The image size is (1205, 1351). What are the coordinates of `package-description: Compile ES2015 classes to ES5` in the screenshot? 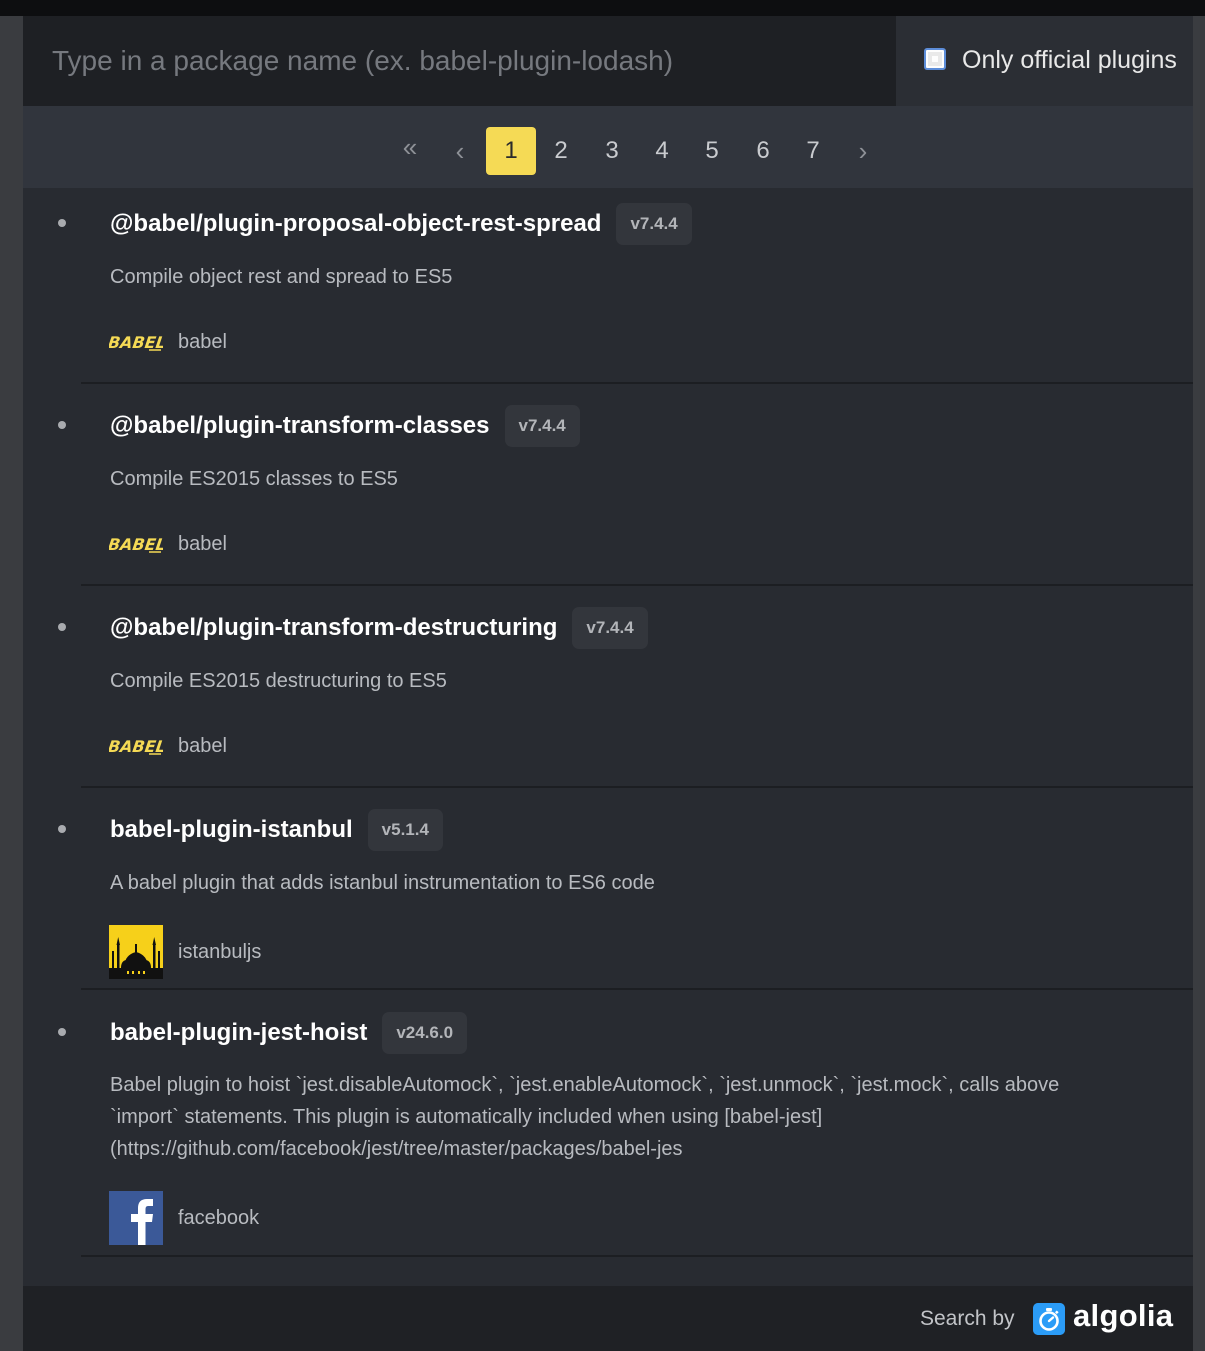 It's located at (254, 479).